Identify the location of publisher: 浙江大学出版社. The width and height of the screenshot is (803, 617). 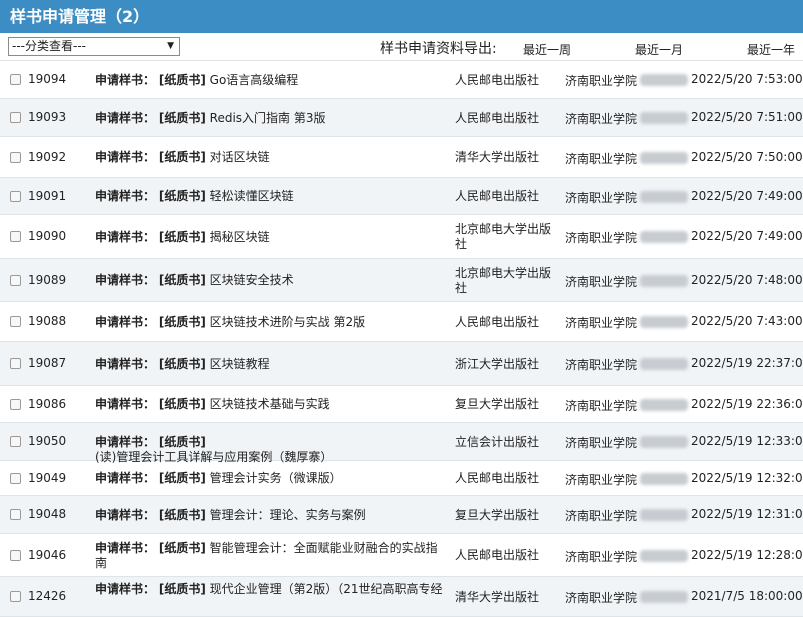
(497, 363).